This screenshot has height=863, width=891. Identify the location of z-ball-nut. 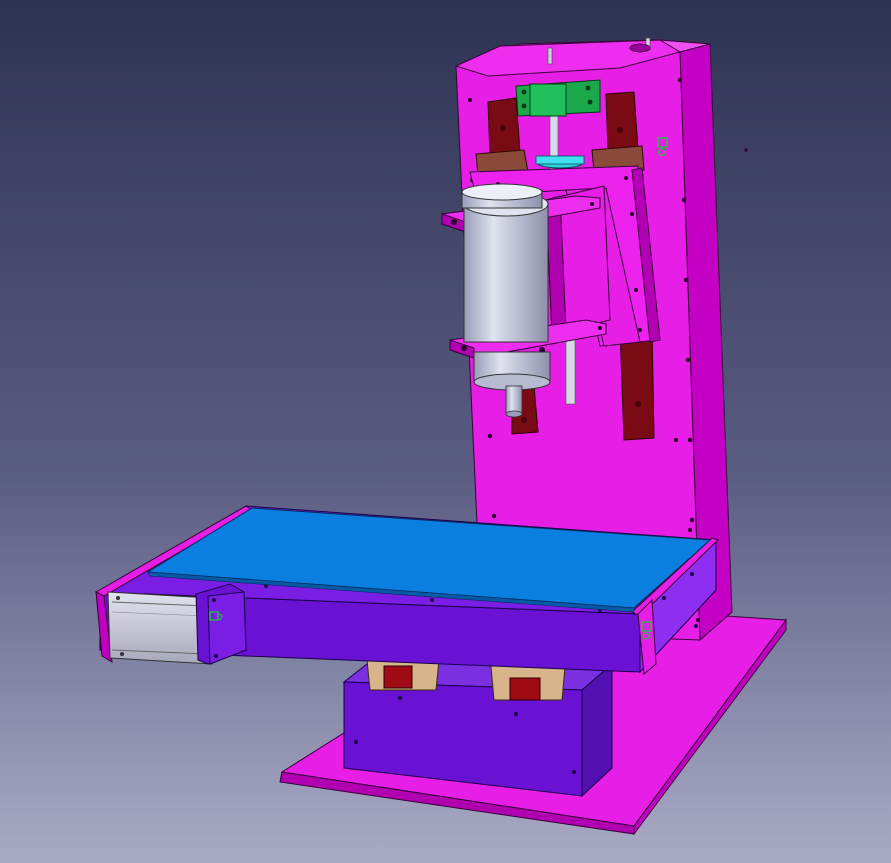
(560, 162).